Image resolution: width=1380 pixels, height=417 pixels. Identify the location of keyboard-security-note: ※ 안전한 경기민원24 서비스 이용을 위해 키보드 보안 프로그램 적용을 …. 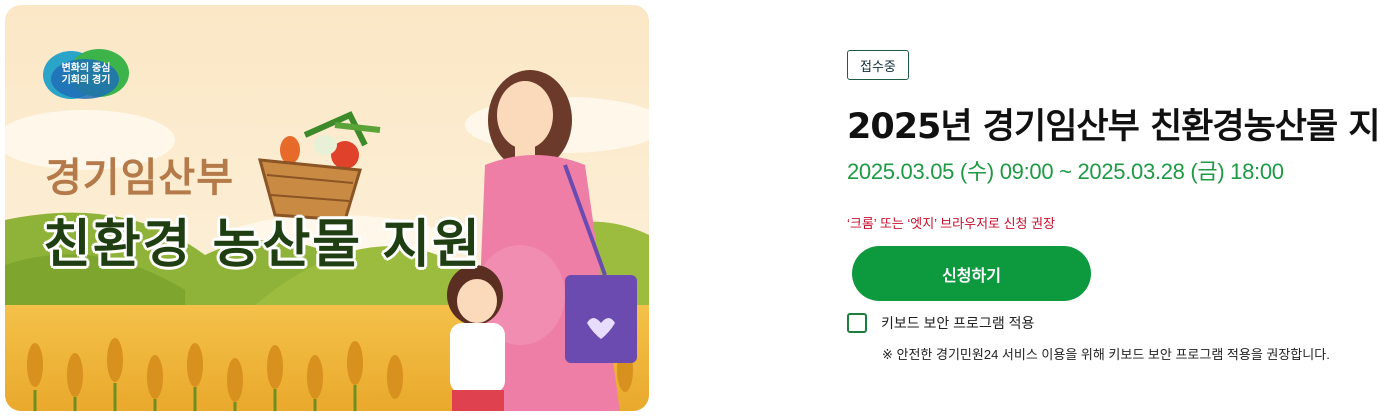
(1106, 354).